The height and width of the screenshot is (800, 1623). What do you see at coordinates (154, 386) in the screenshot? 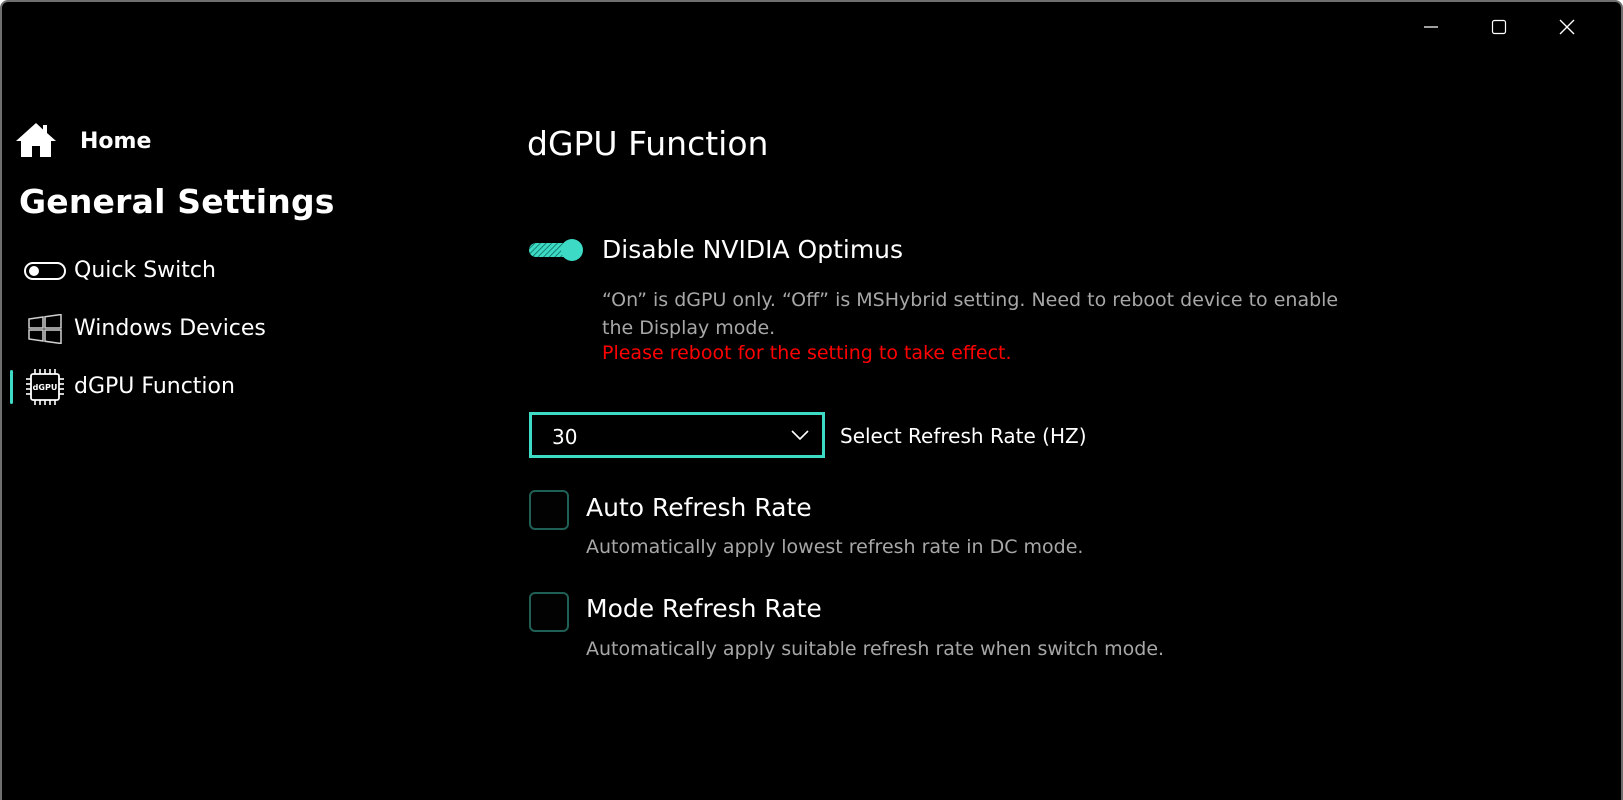
I see `sidebar-item-label: dGPU Function` at bounding box center [154, 386].